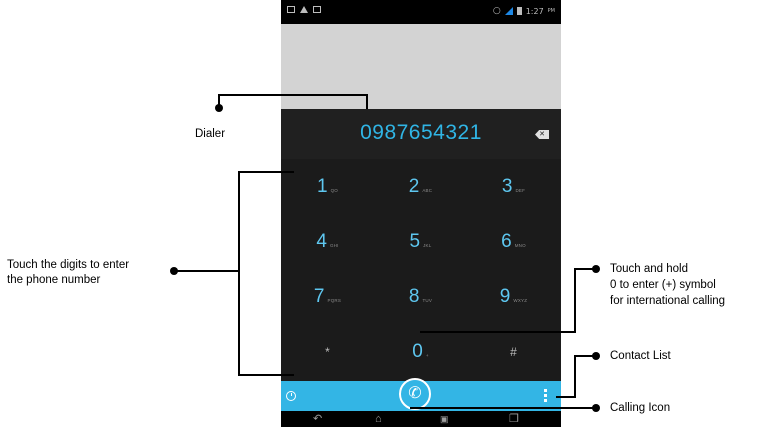 The image size is (757, 427). I want to click on key-digit: 7, so click(319, 296).